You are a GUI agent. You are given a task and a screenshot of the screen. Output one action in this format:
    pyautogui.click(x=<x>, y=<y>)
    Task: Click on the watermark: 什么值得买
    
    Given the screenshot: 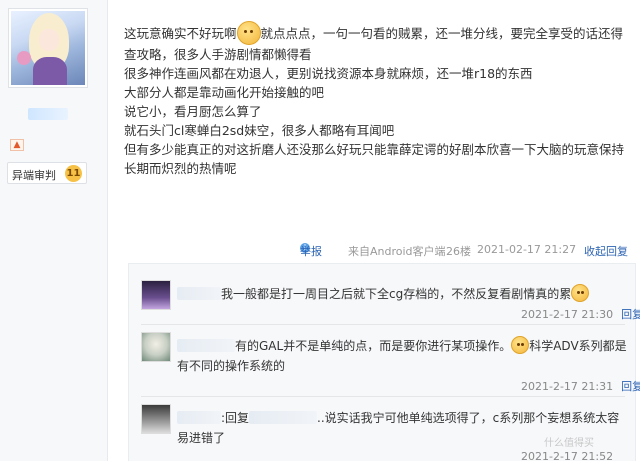 What is the action you would take?
    pyautogui.click(x=569, y=443)
    